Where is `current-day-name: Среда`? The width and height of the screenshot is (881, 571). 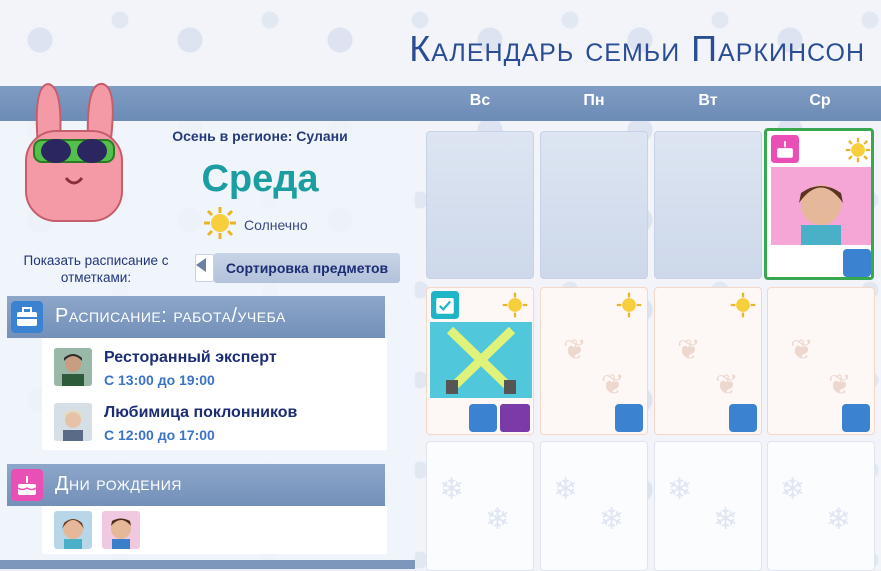 current-day-name: Среда is located at coordinates (260, 179).